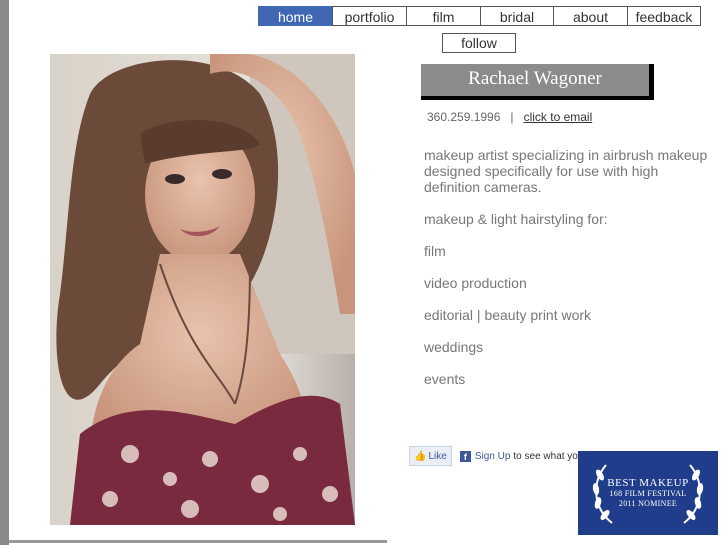 Image resolution: width=727 pixels, height=545 pixels. I want to click on service-item: events, so click(445, 379).